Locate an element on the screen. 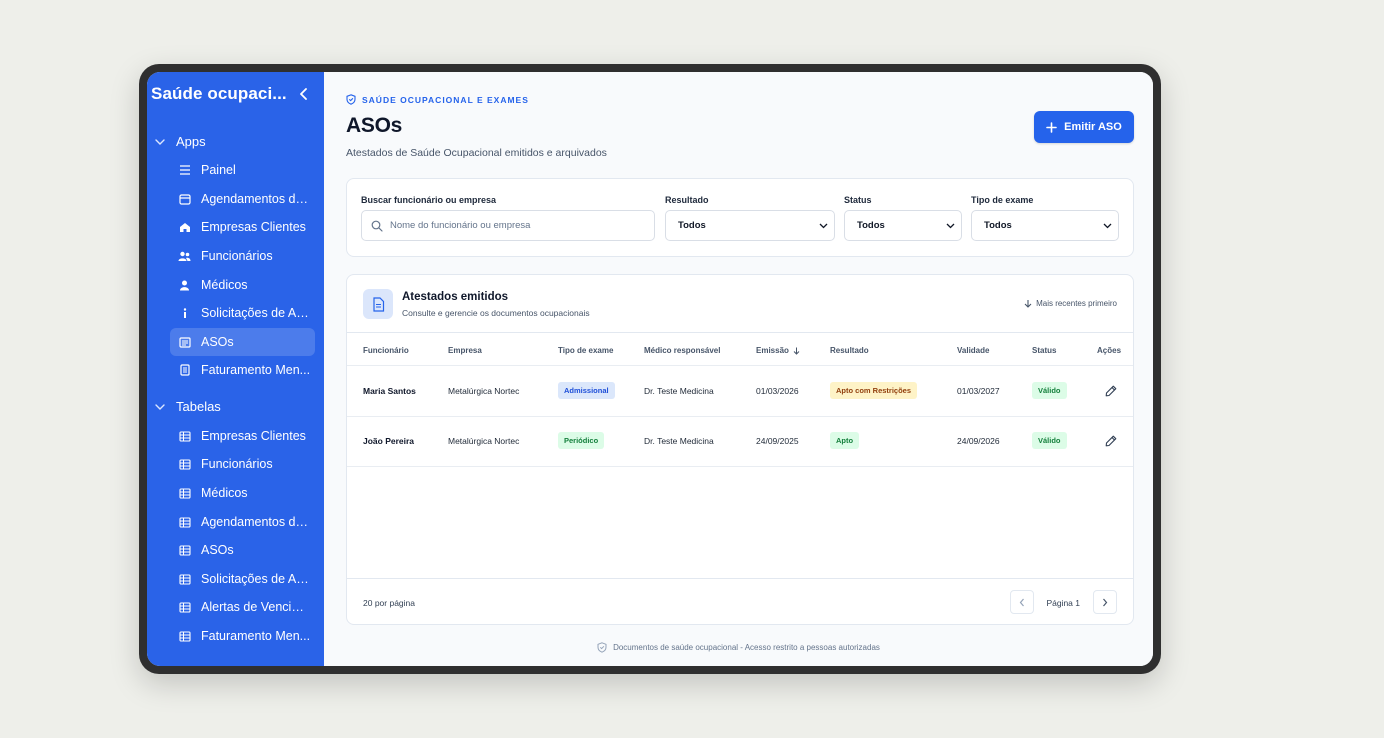 This screenshot has width=1384, height=738. sidebar-item-painel: Painel is located at coordinates (242, 170).